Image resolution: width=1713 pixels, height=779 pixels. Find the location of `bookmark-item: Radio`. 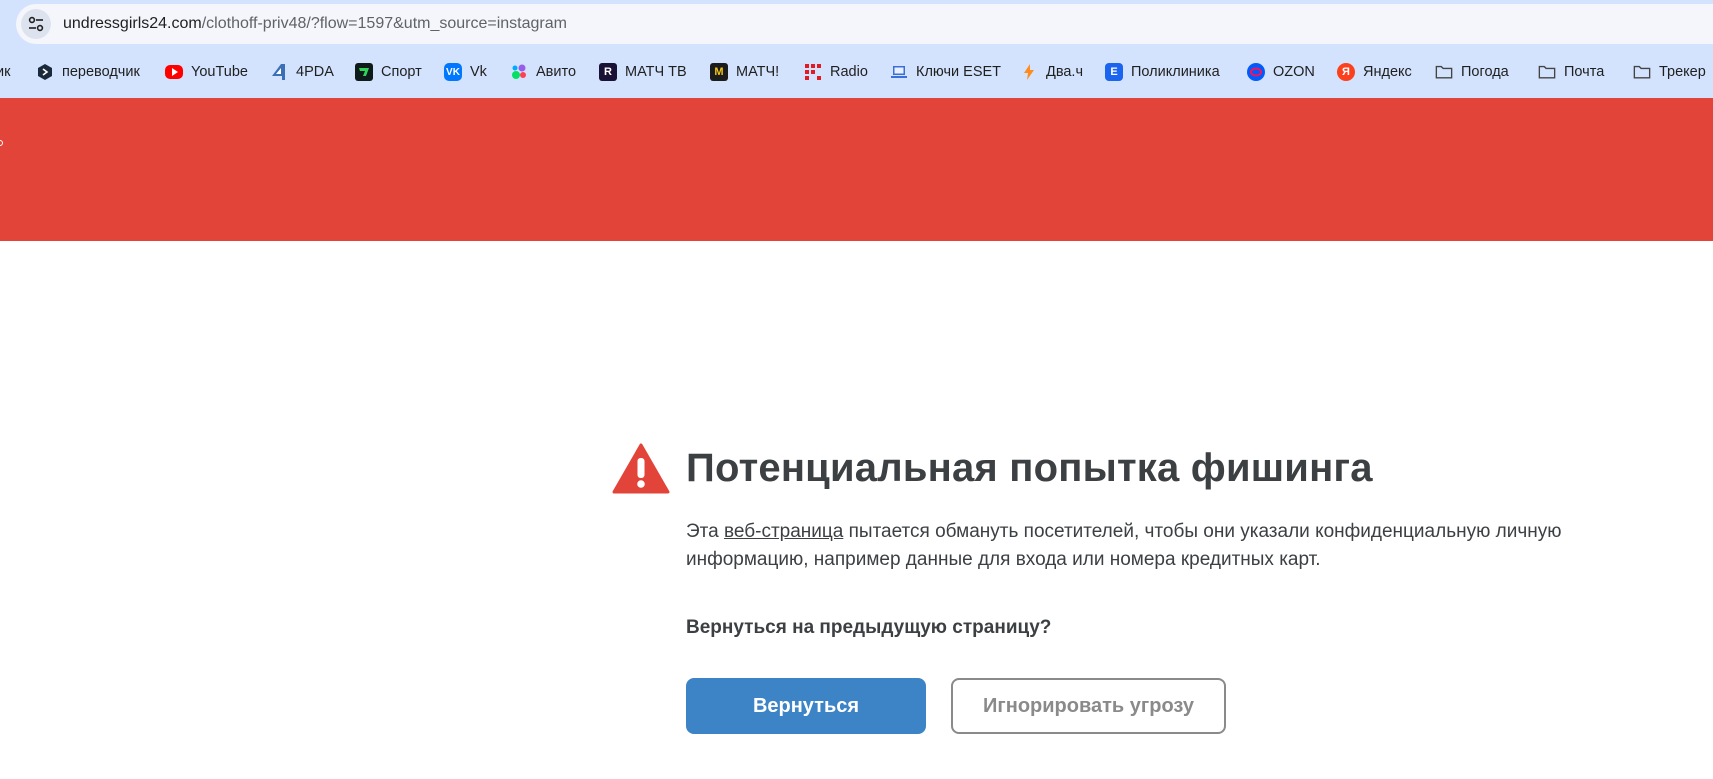

bookmark-item: Radio is located at coordinates (836, 72).